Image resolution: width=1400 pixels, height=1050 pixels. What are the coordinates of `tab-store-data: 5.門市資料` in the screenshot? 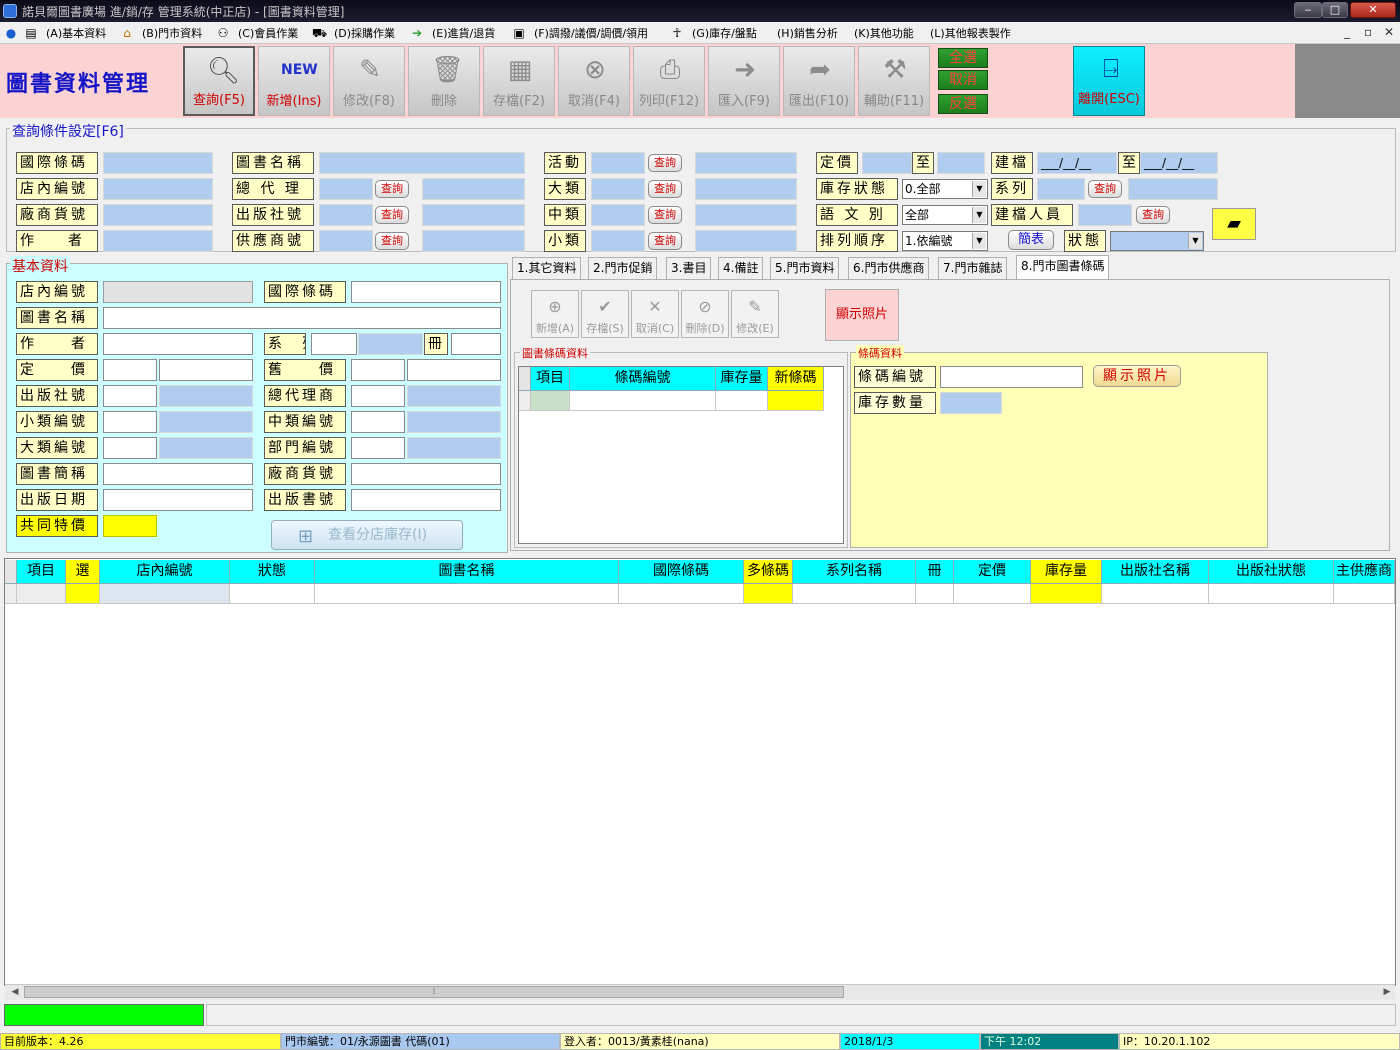 It's located at (805, 268).